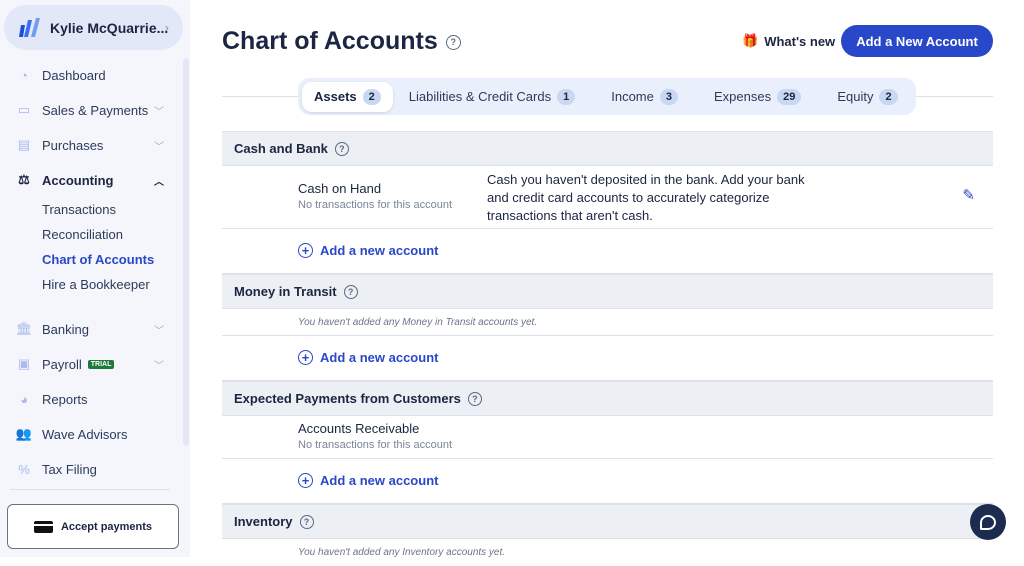  Describe the element at coordinates (186, 252) in the screenshot. I see `sidebar-scrollbar` at that location.